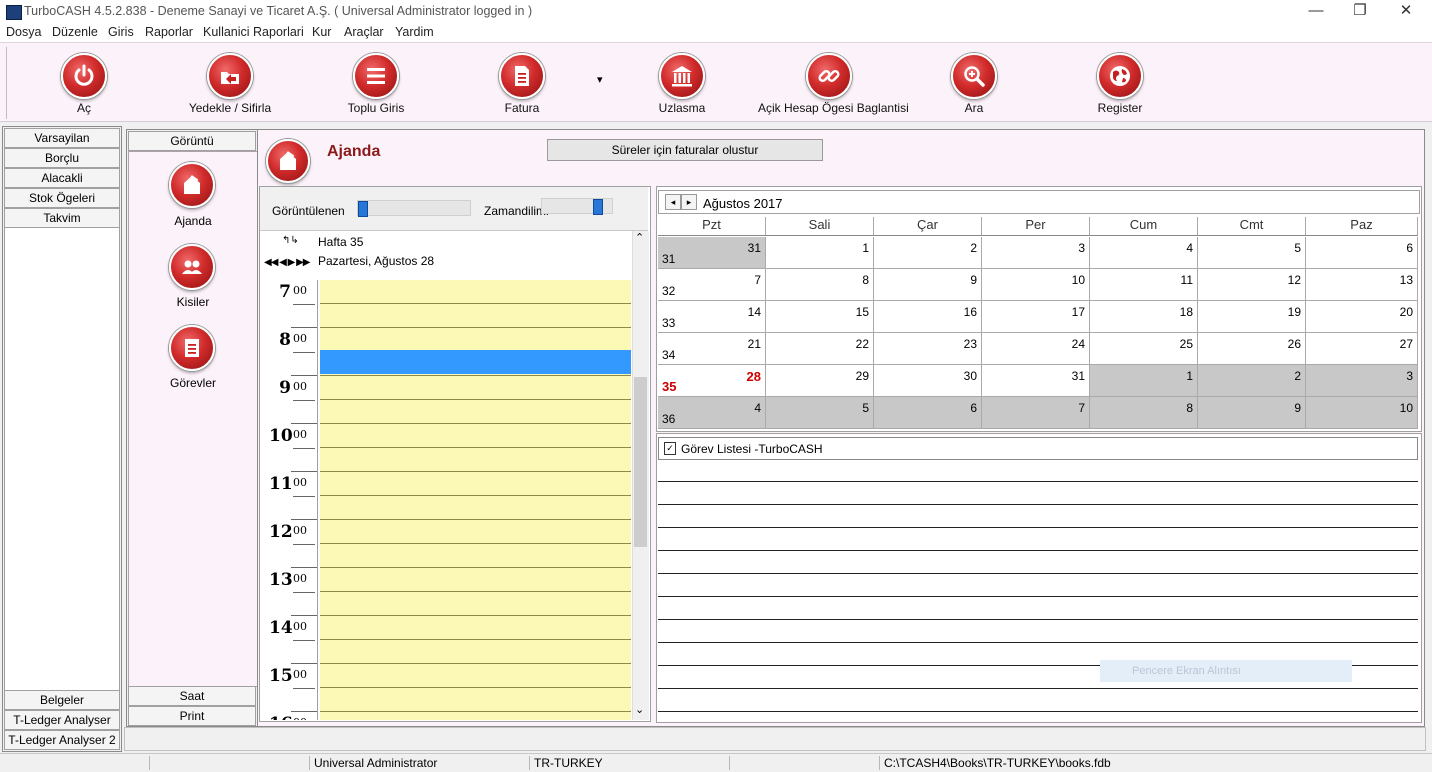  What do you see at coordinates (321, 32) in the screenshot?
I see `menu-kur: Kur` at bounding box center [321, 32].